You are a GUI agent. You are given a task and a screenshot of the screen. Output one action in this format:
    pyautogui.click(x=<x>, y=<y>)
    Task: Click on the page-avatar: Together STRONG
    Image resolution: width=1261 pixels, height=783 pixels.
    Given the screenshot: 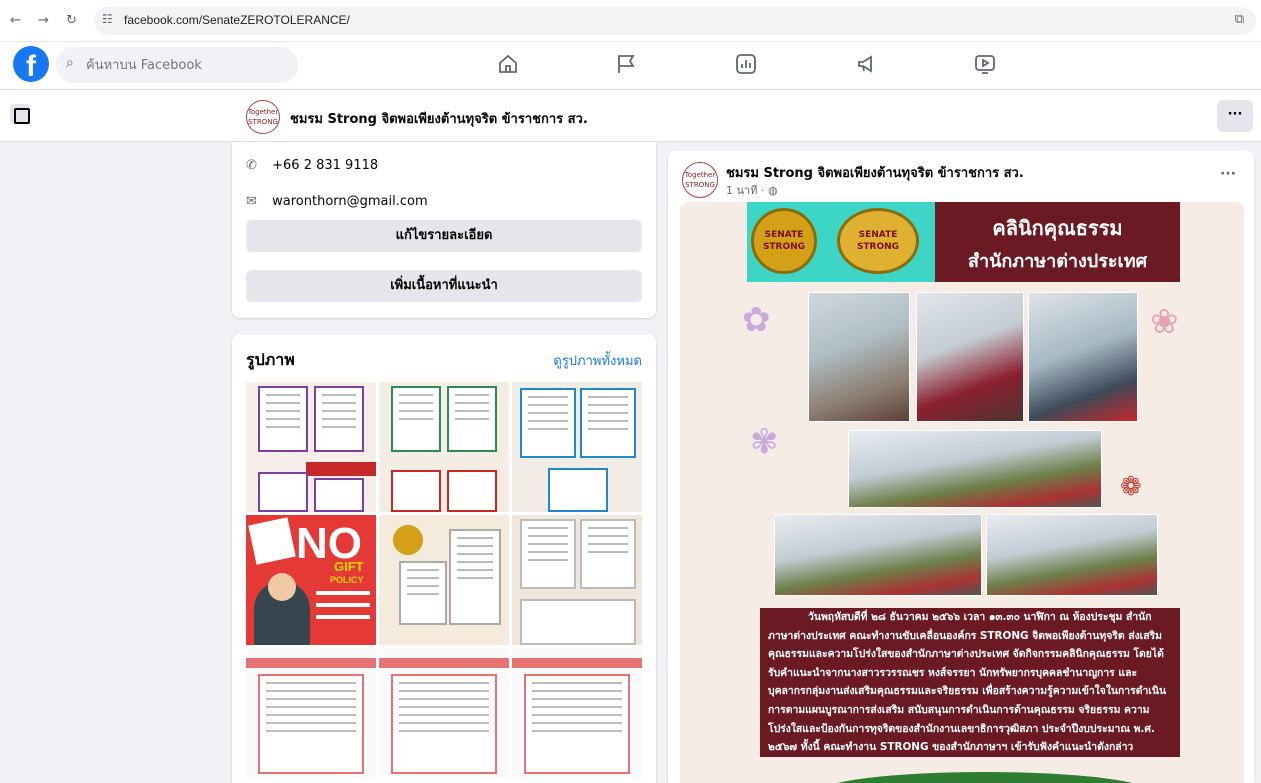 What is the action you would take?
    pyautogui.click(x=263, y=117)
    